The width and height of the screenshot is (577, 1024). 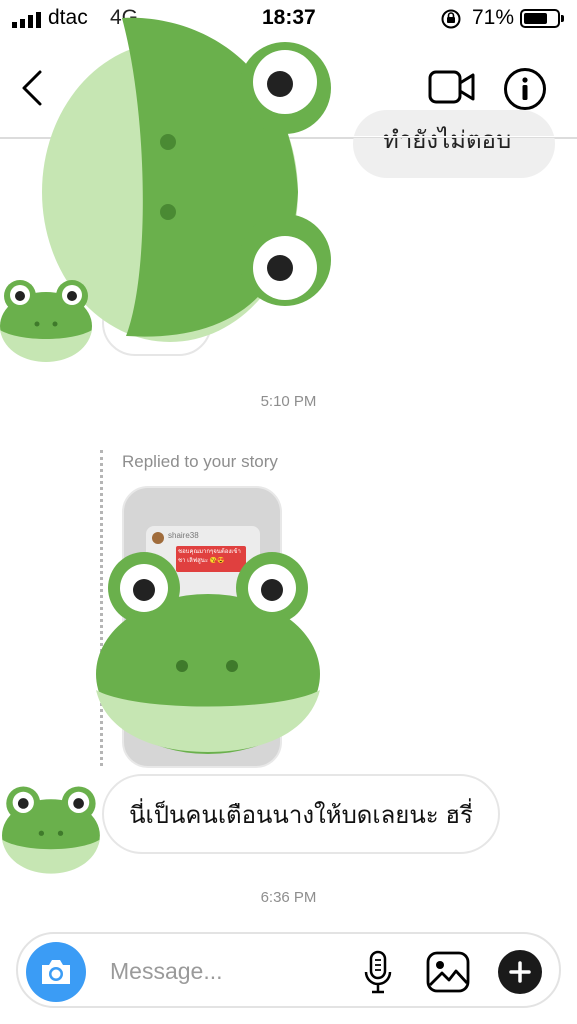 I want to click on plus-button, so click(x=520, y=972).